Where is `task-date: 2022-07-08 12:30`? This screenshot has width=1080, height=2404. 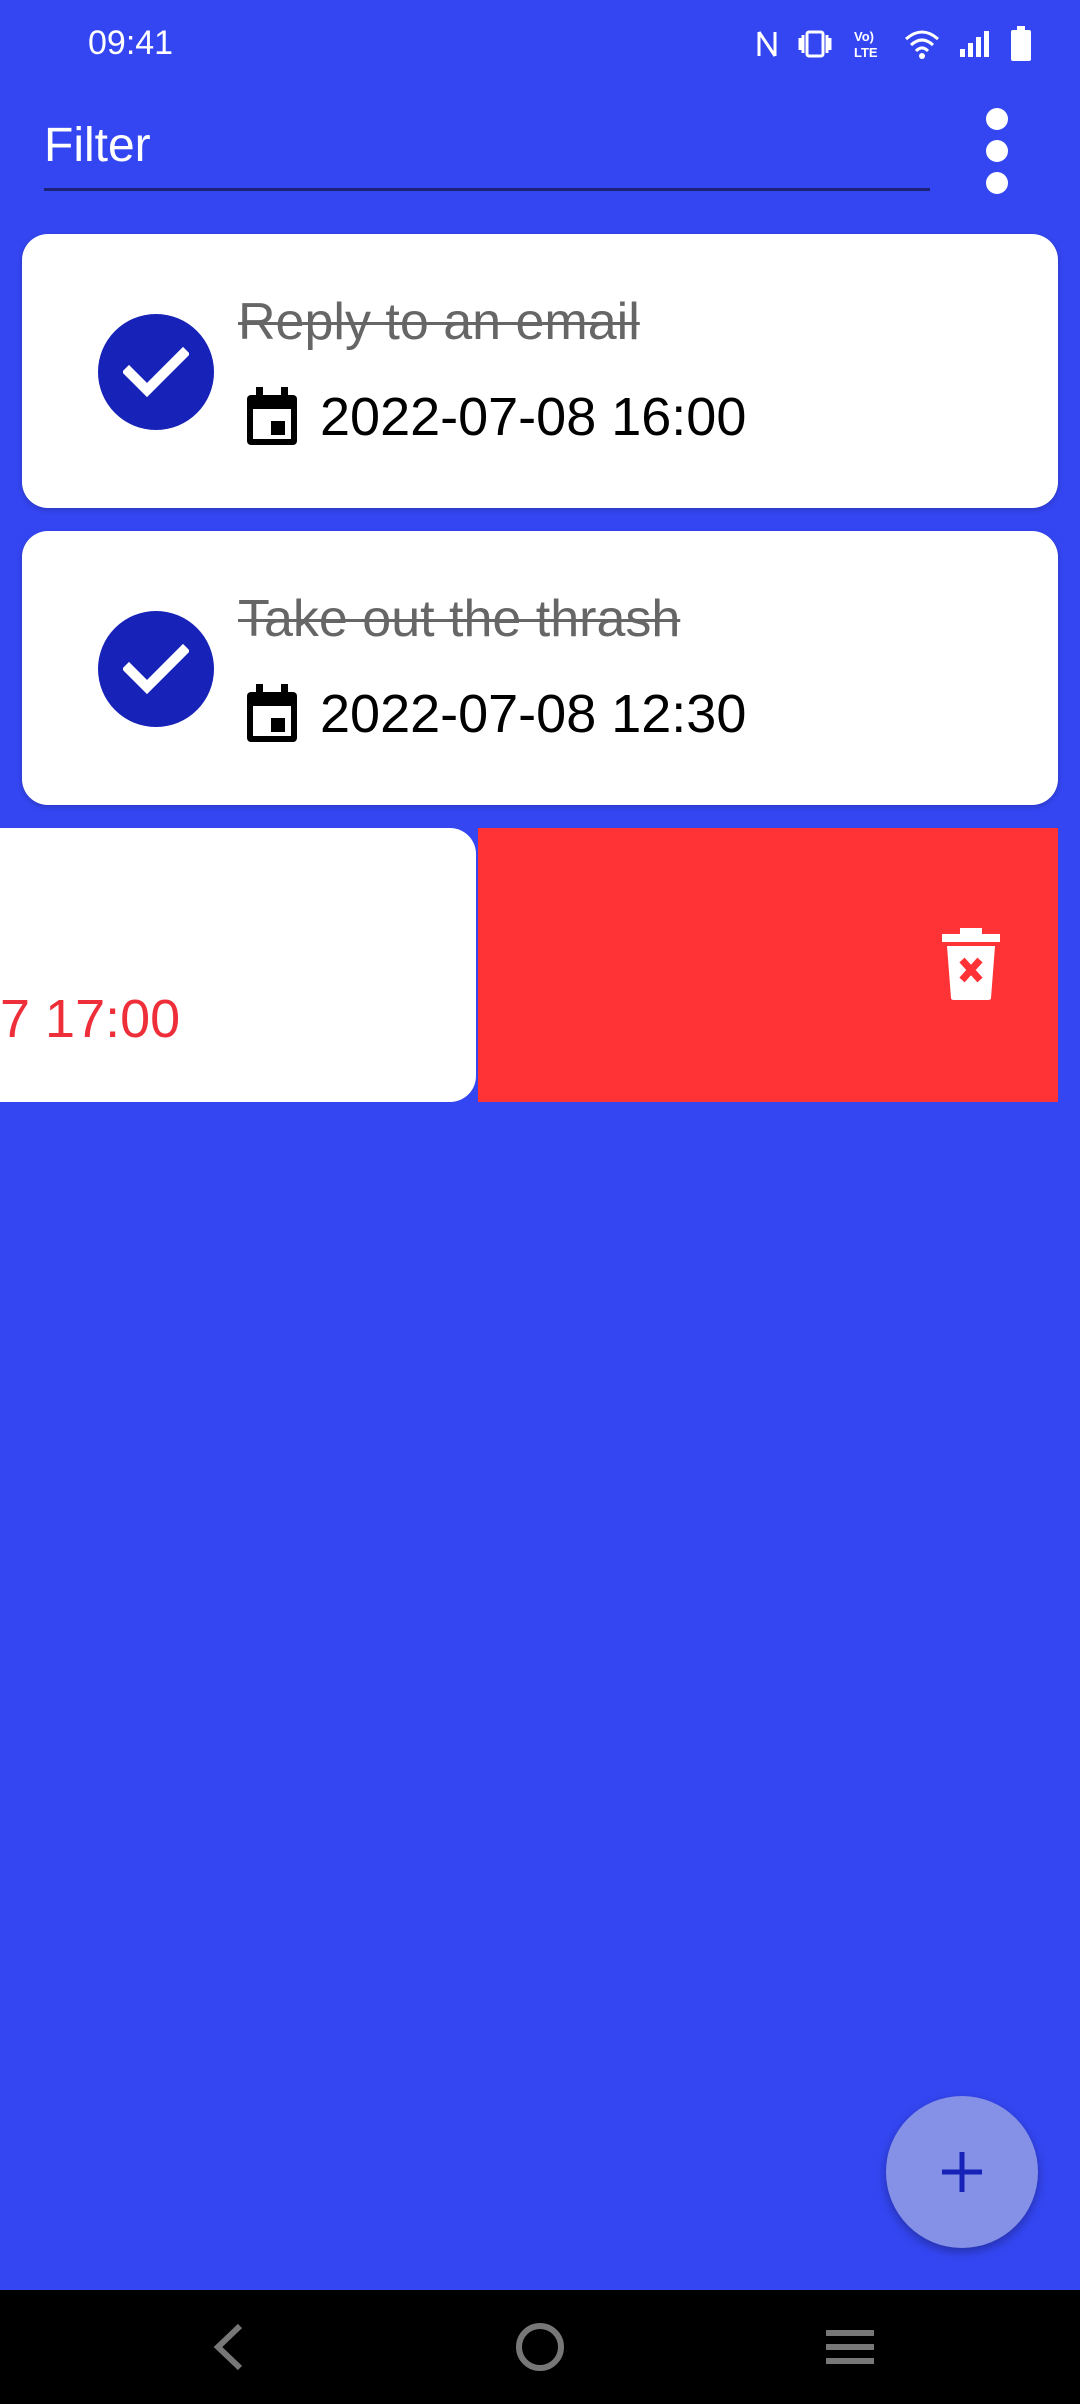
task-date: 2022-07-08 12:30 is located at coordinates (533, 714).